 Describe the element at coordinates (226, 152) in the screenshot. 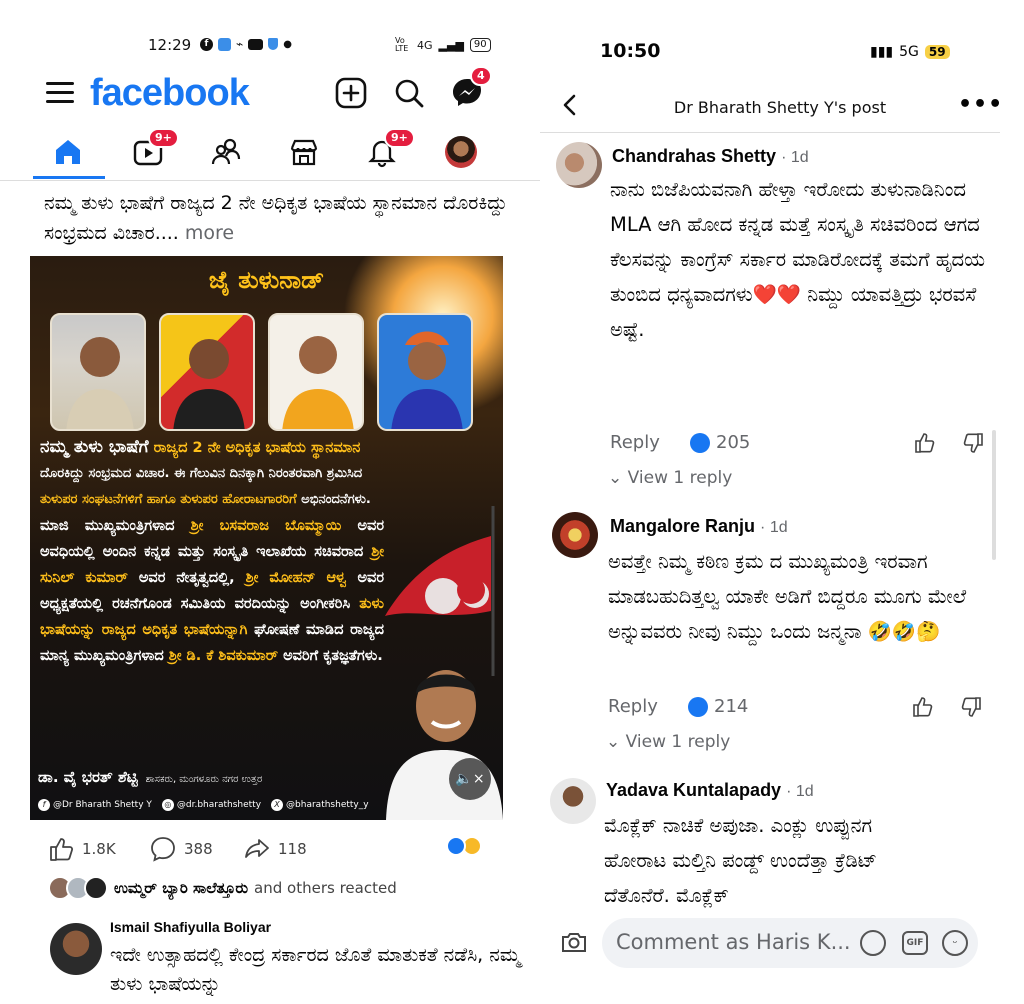

I see `friends-icon` at that location.